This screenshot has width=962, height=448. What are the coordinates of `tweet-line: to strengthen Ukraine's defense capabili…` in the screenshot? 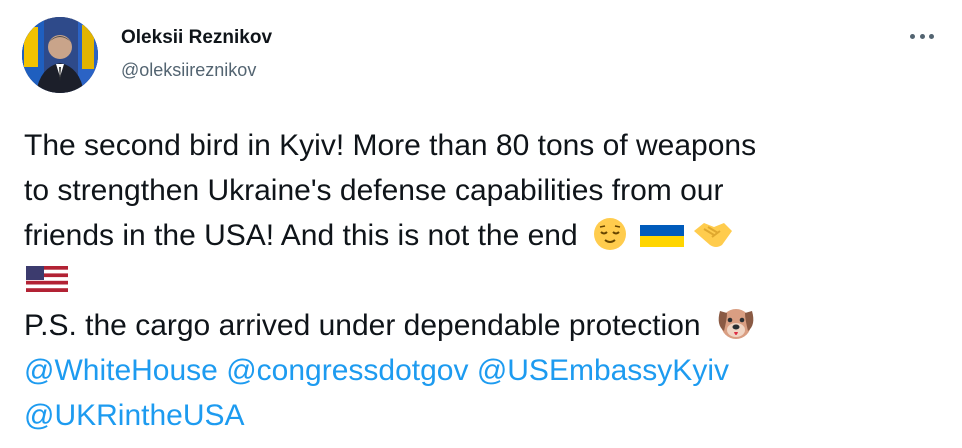 It's located at (374, 190).